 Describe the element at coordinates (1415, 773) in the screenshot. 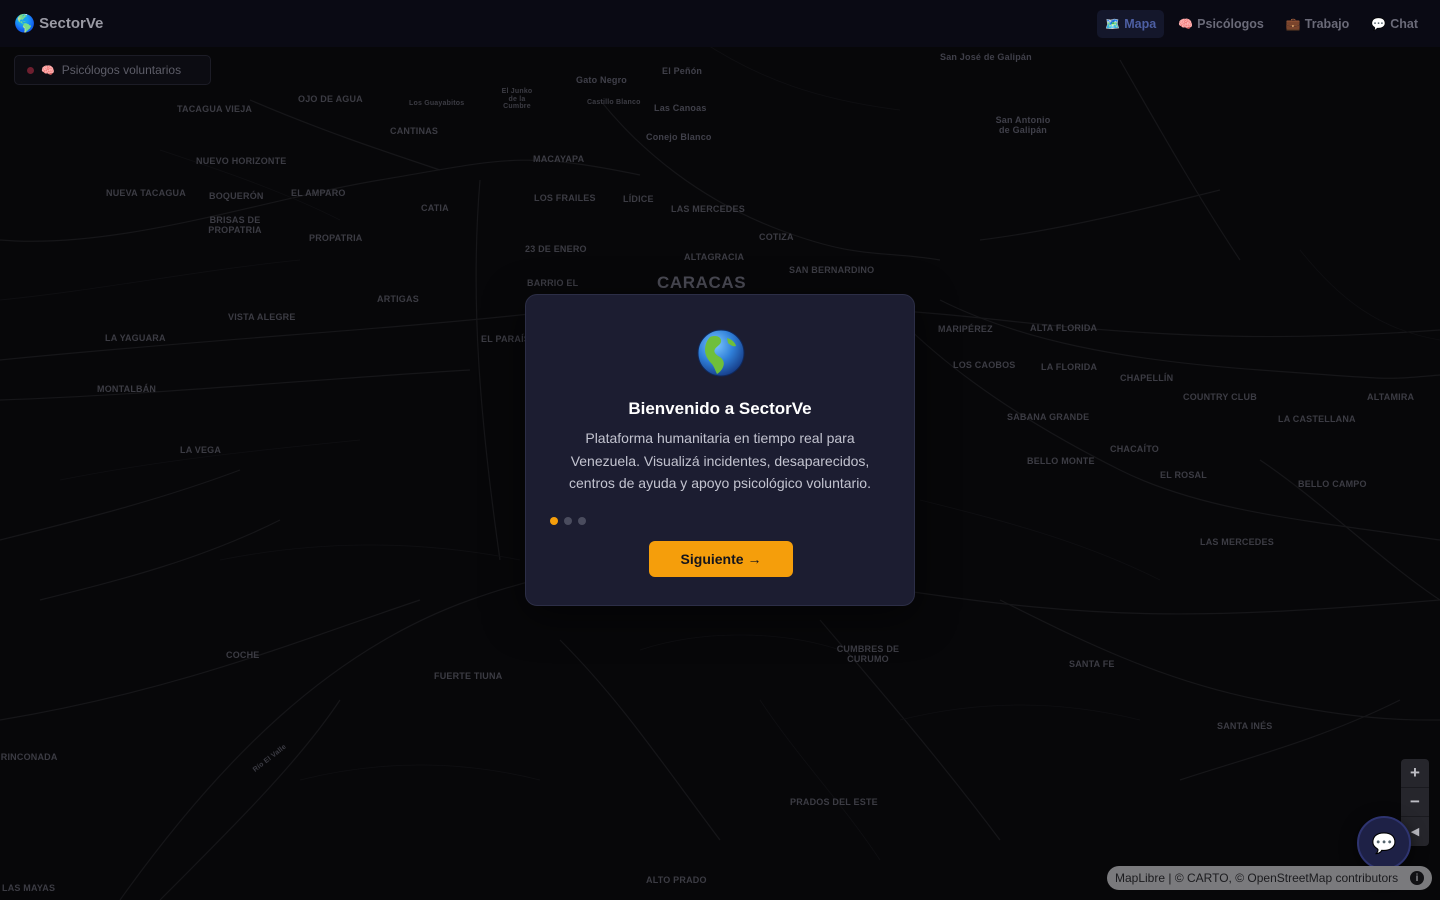

I see `zoom-in-button: +` at that location.